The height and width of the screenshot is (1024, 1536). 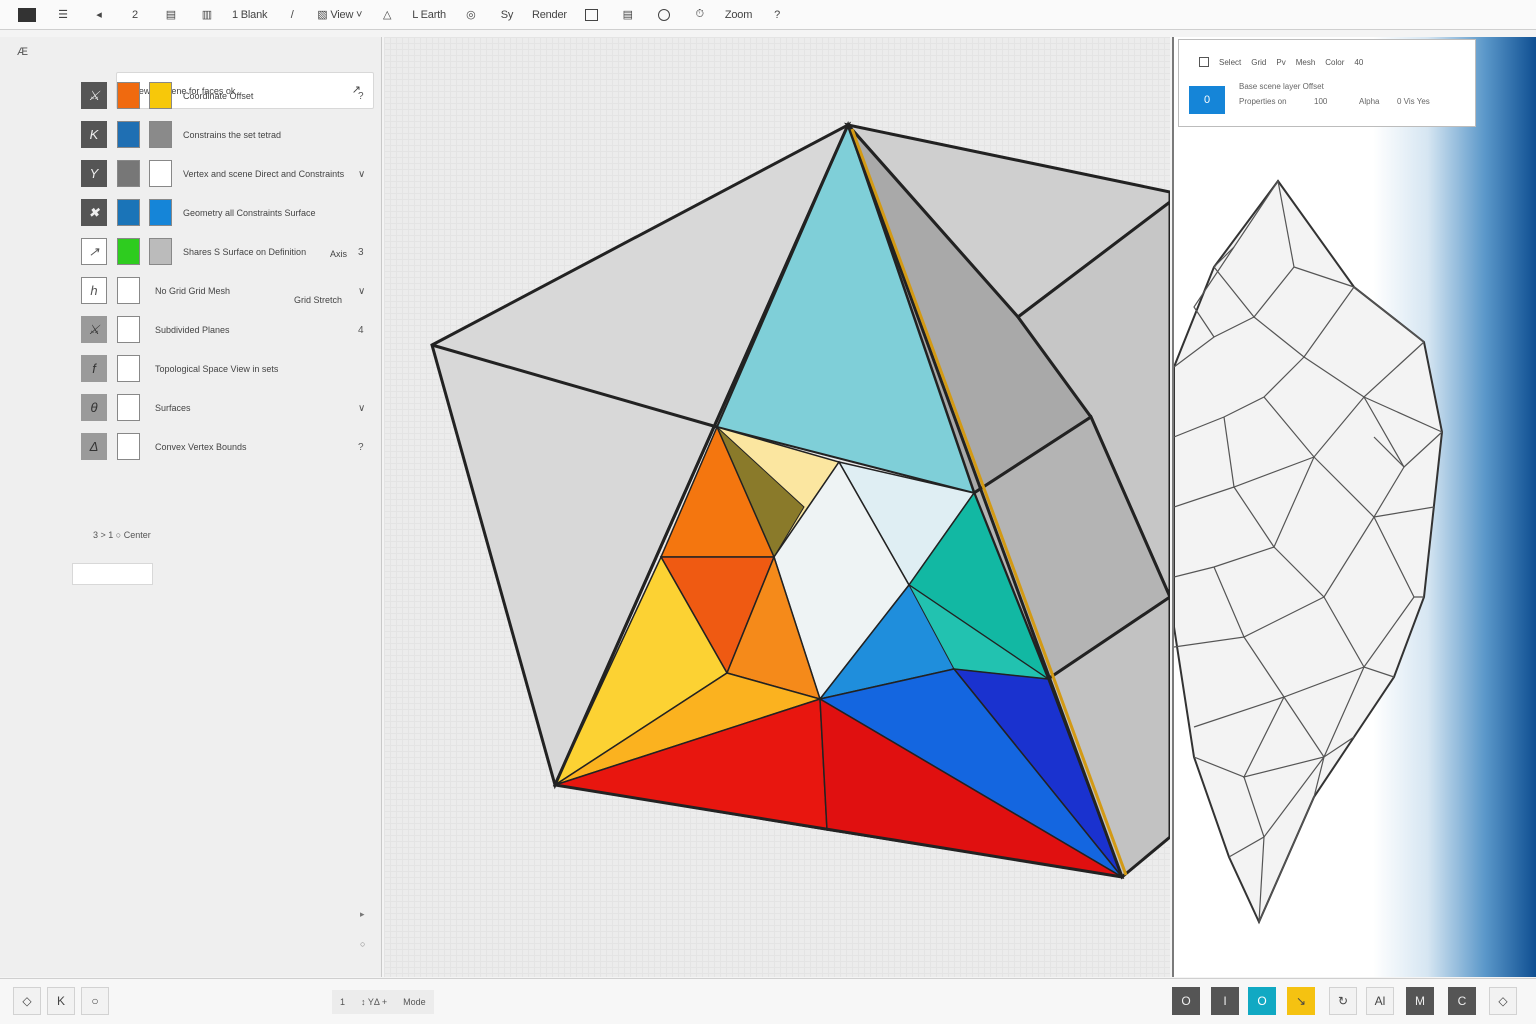 What do you see at coordinates (362, 914) in the screenshot?
I see `scroll-down-icon: ▸` at bounding box center [362, 914].